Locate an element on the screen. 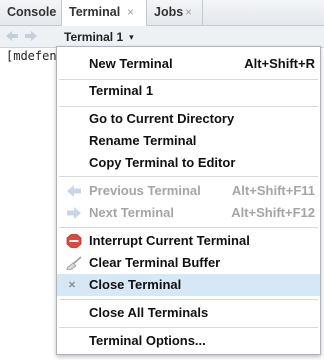  menu-item-clear-terminal-buffer: Clear Terminal Buffer is located at coordinates (188, 263).